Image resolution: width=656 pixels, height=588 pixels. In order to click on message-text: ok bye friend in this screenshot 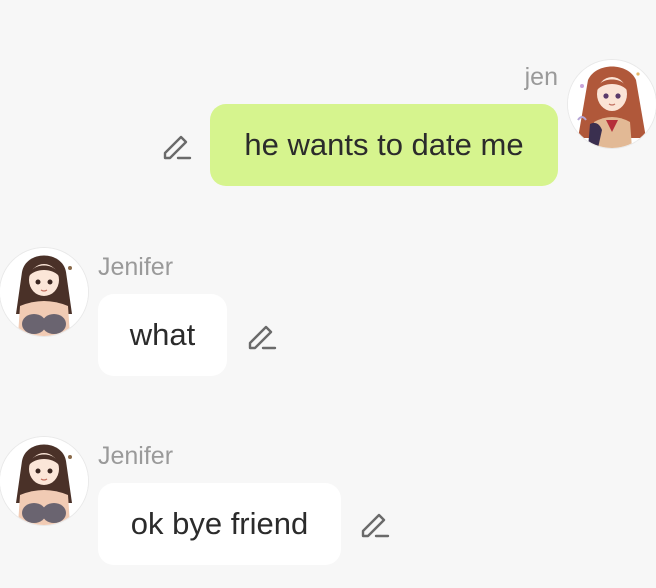, I will do `click(219, 523)`.